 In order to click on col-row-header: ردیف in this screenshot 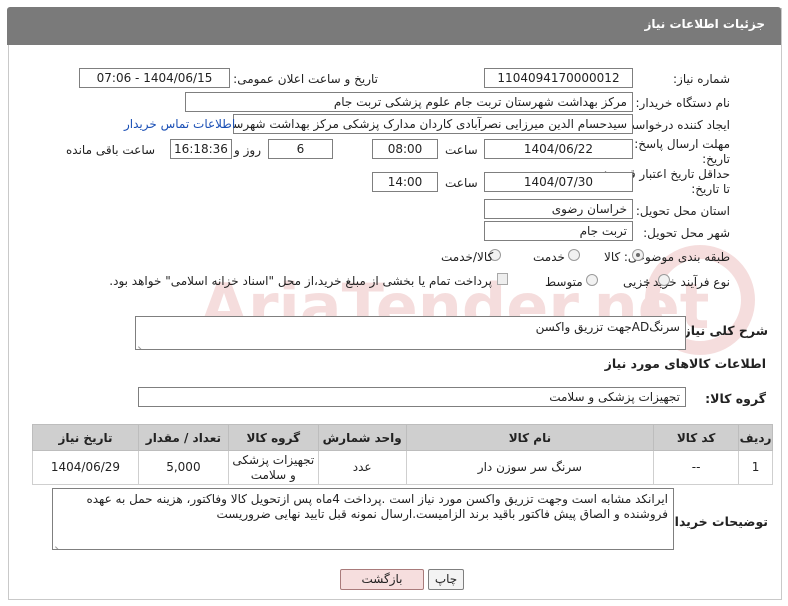, I will do `click(755, 437)`.